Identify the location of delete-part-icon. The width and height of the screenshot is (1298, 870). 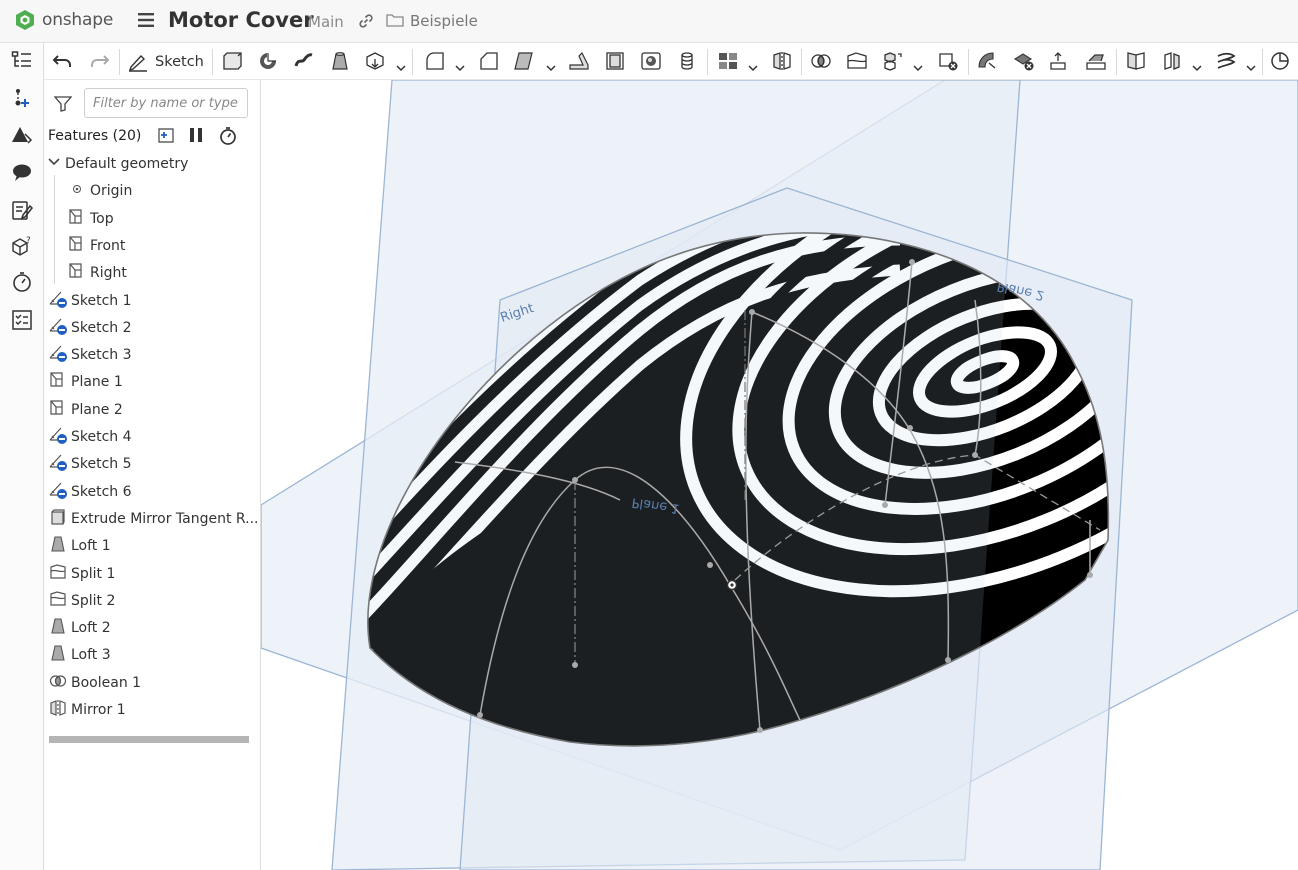
(948, 61).